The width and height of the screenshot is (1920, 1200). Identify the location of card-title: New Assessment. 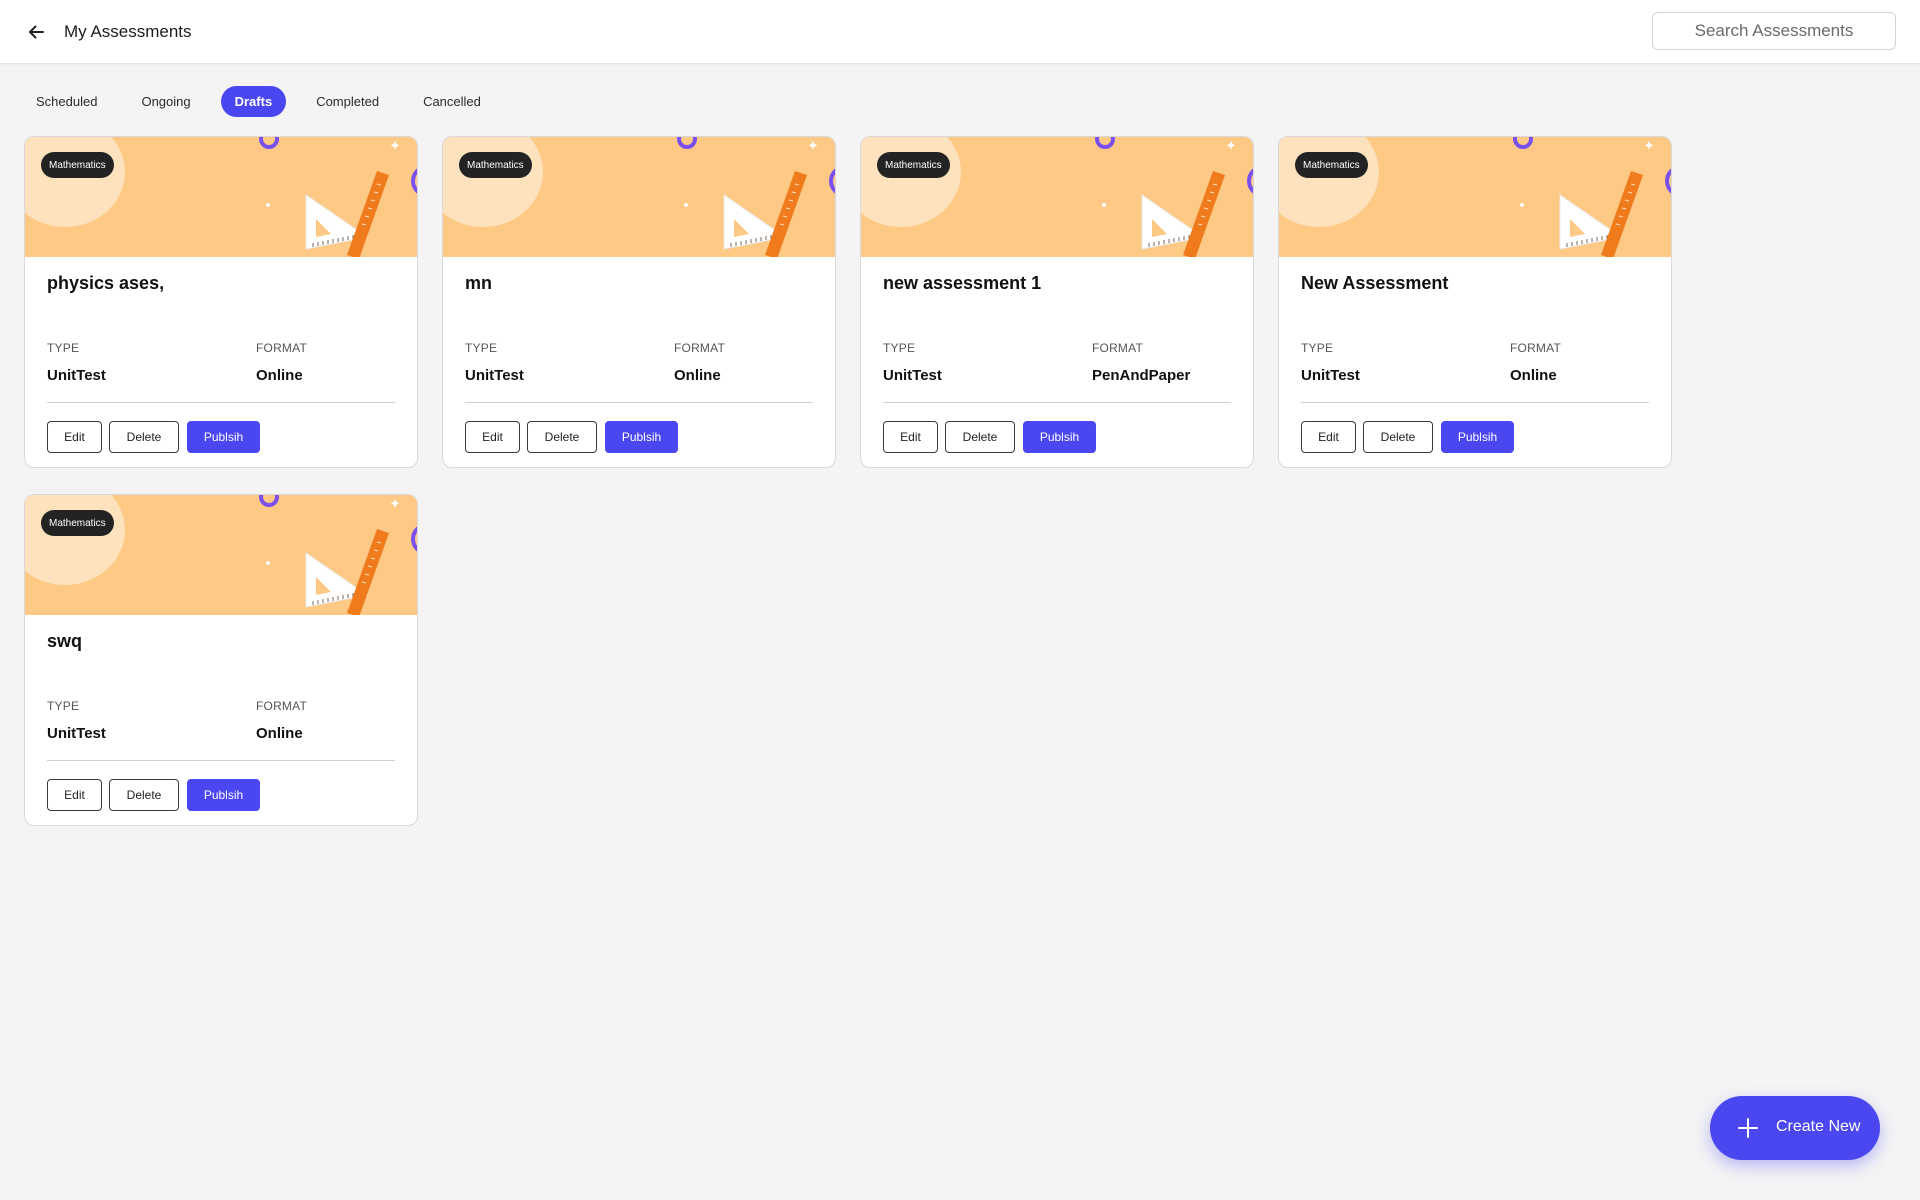
(1375, 283).